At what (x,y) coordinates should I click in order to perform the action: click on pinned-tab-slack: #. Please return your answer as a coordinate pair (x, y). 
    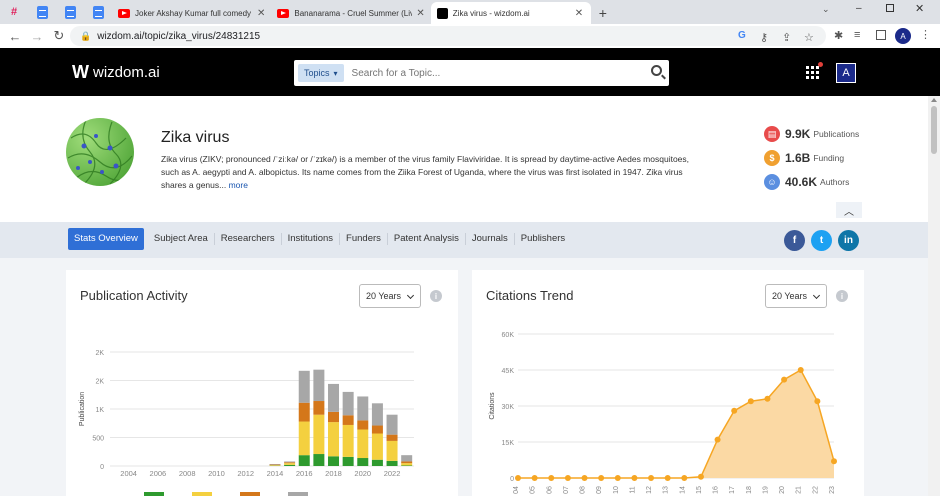
    Looking at the image, I should click on (14, 12).